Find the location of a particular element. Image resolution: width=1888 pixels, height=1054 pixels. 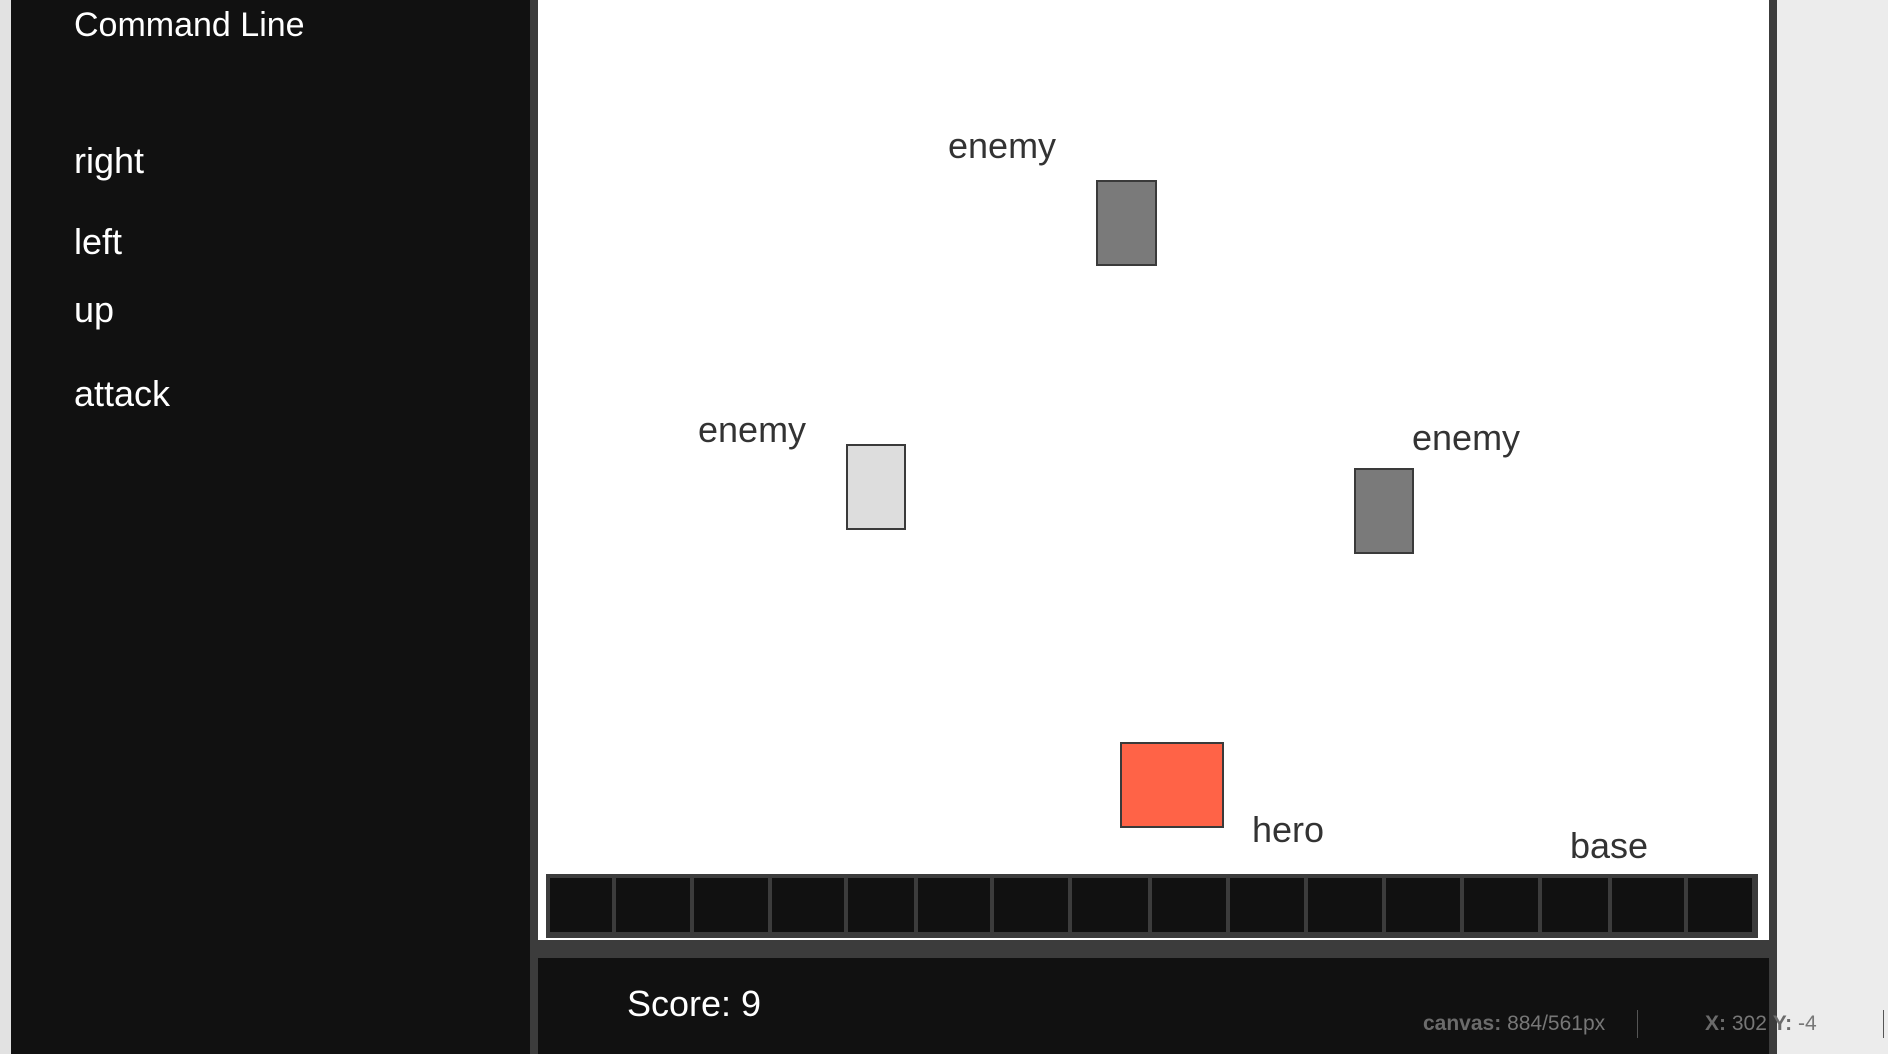

score-text: Score: 9 is located at coordinates (694, 1003).